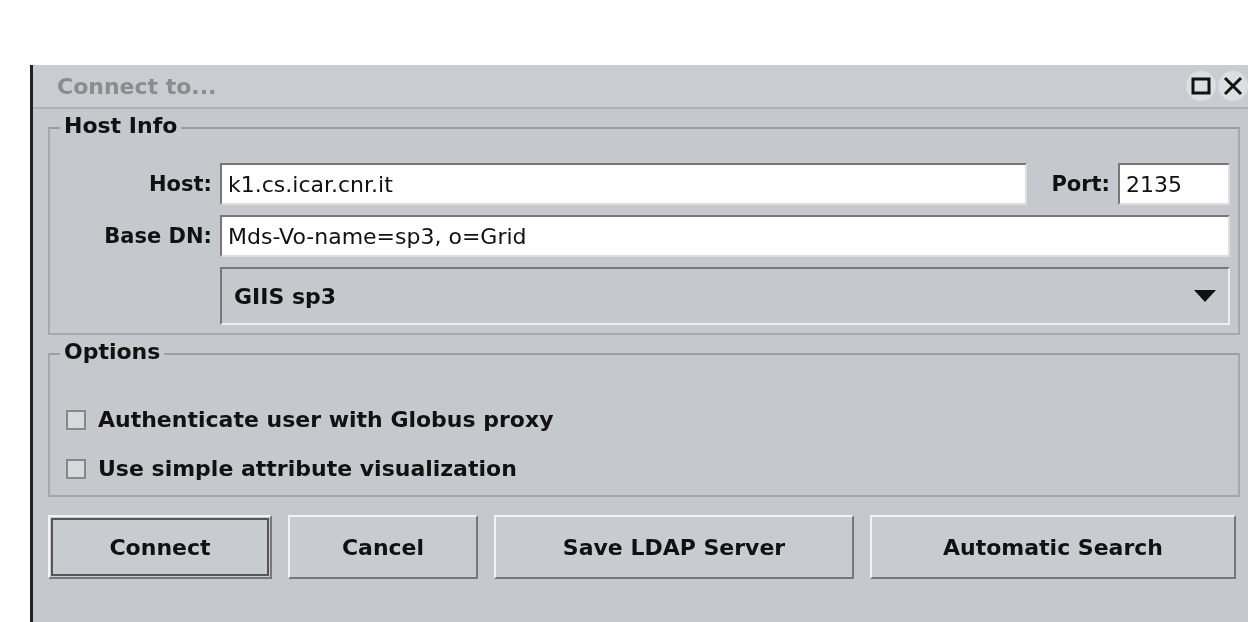  Describe the element at coordinates (725, 236) in the screenshot. I see `base-dn-field: Mds-Vo-name=sp3, o=Grid` at that location.